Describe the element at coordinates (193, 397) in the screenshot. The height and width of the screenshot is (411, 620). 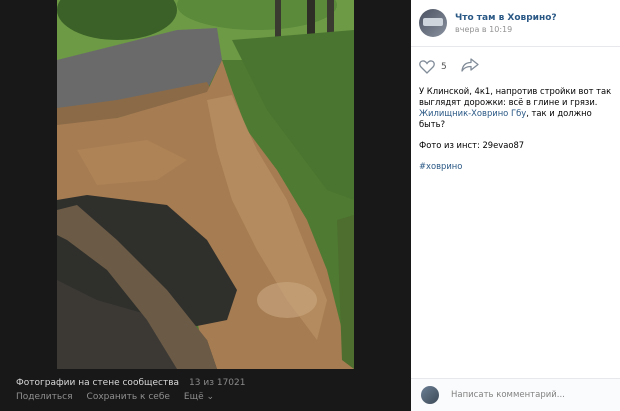
I see `more-label: Ещё` at that location.